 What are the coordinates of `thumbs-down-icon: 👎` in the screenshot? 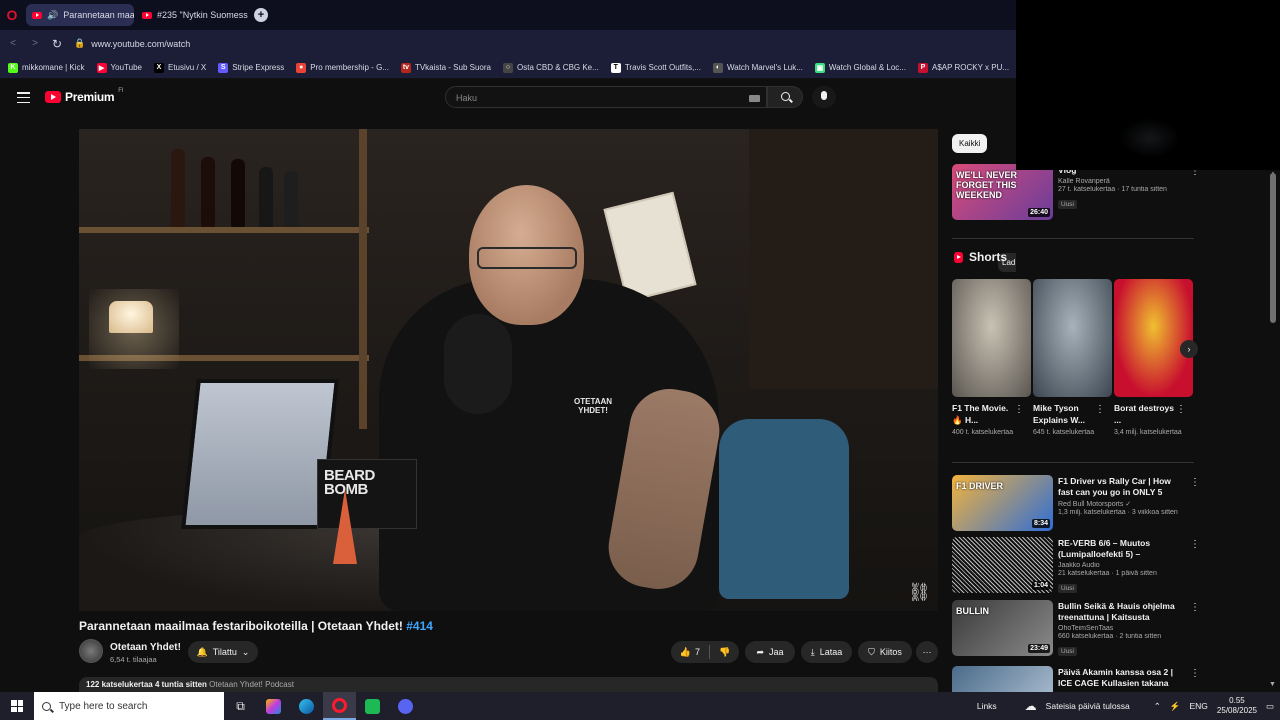 It's located at (725, 651).